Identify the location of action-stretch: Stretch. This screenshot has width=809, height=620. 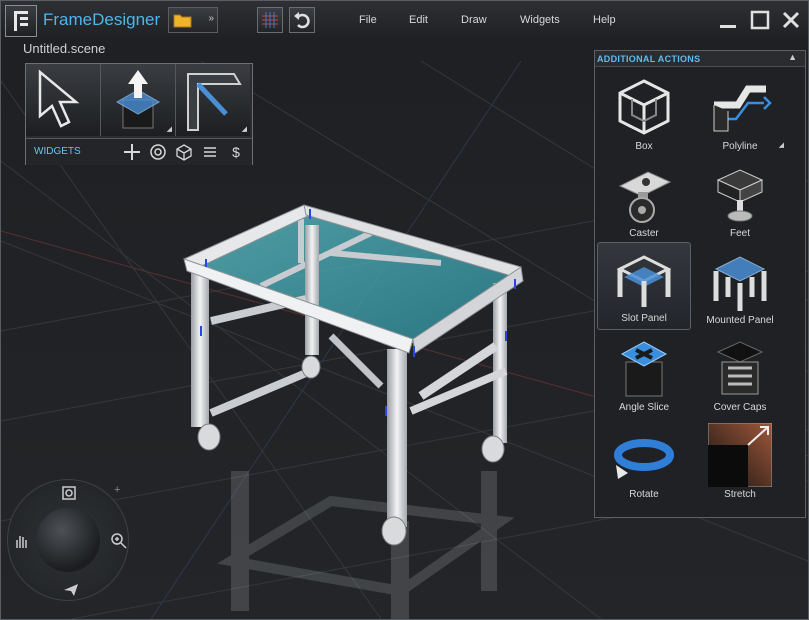
(740, 462).